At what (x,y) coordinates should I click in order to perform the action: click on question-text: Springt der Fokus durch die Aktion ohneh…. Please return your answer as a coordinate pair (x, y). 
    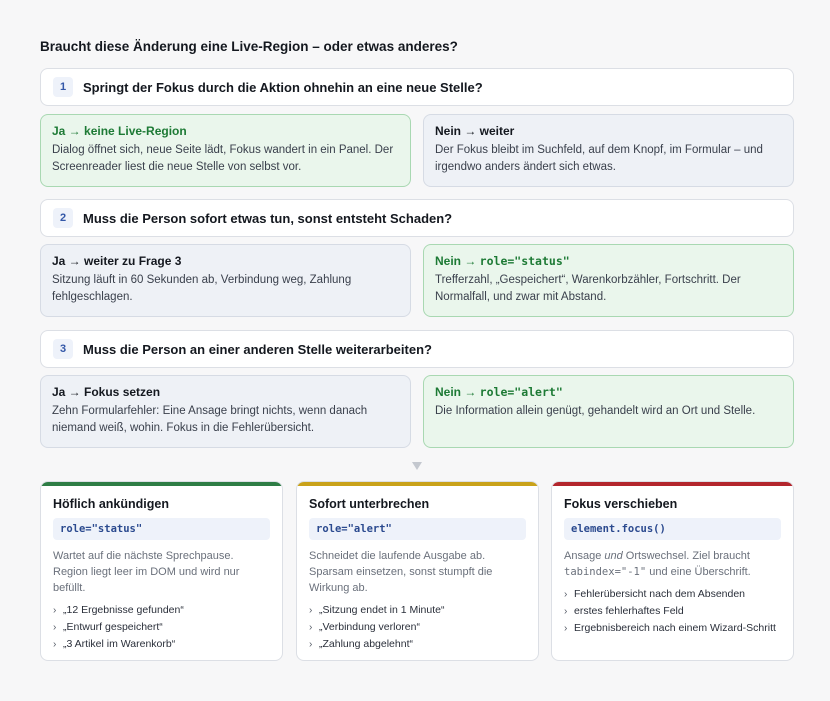
    Looking at the image, I should click on (283, 87).